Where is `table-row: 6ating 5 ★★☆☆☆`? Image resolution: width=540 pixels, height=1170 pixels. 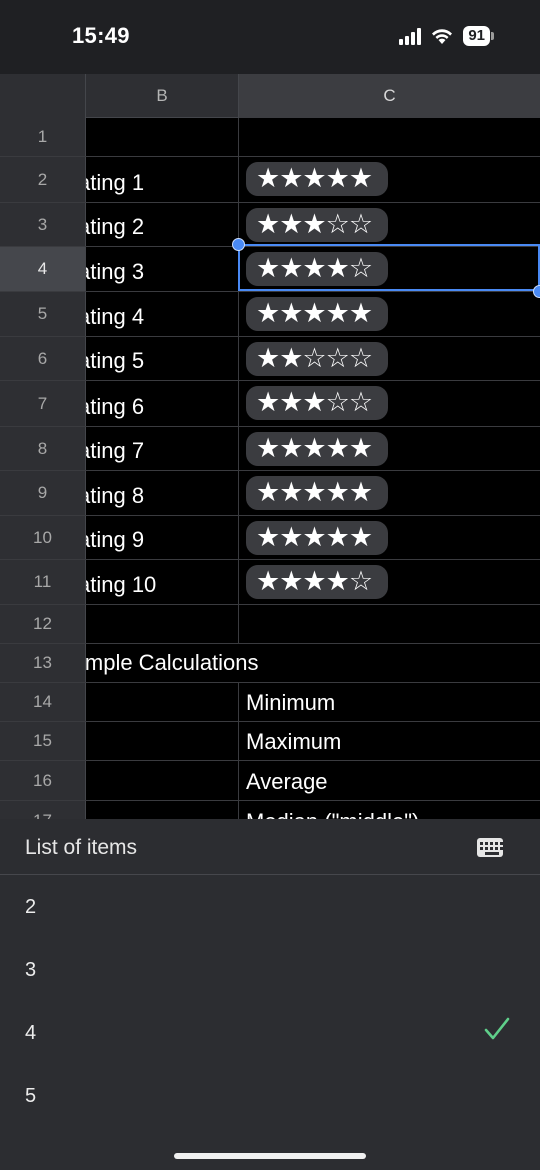
table-row: 6ating 5 ★★☆☆☆ is located at coordinates (270, 359).